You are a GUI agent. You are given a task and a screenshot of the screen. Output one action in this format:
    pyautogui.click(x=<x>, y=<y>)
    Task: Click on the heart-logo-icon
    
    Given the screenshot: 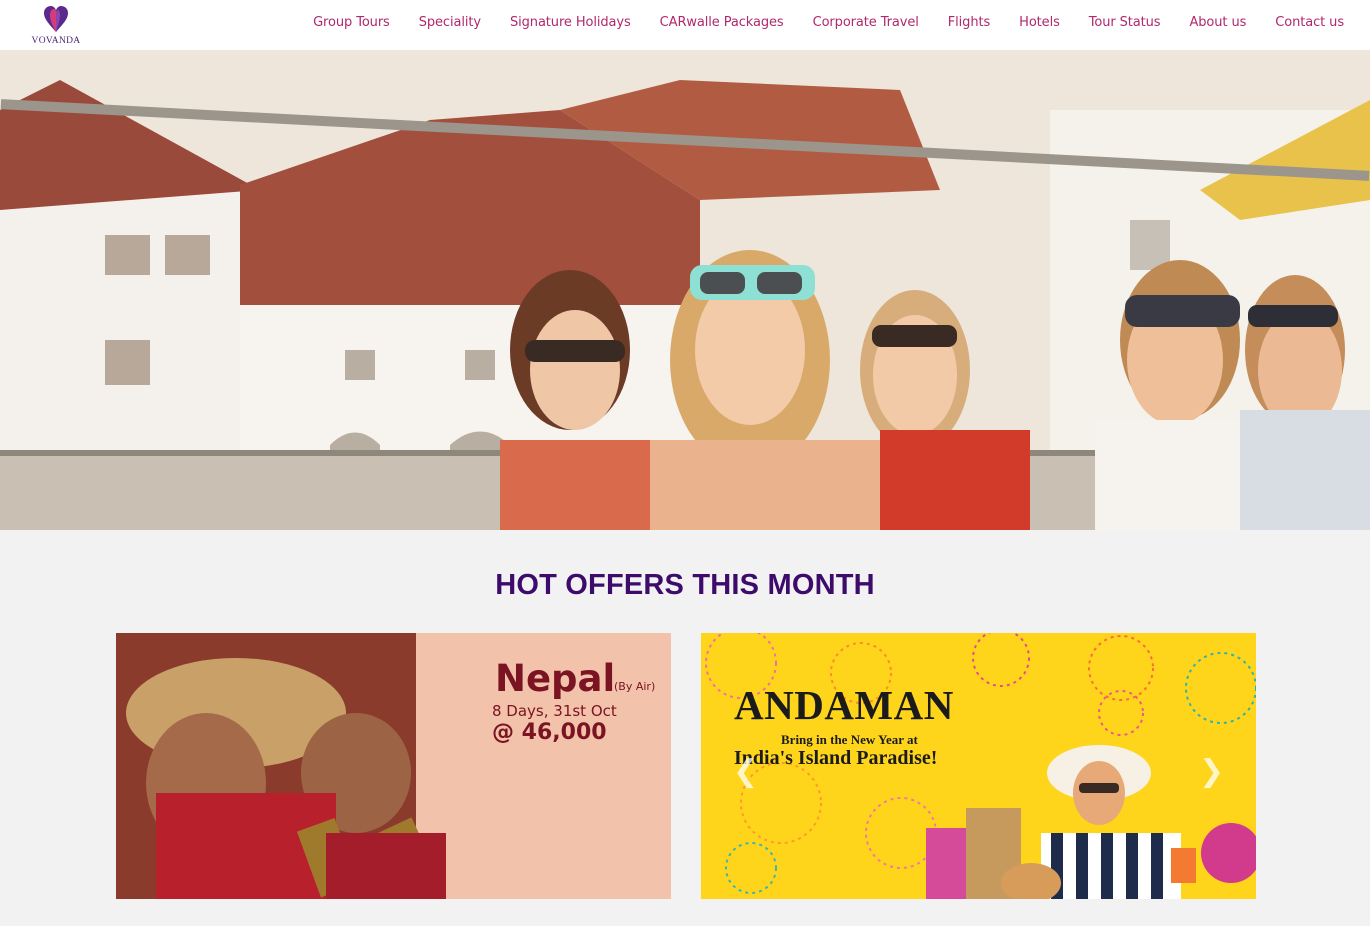 What is the action you would take?
    pyautogui.click(x=56, y=19)
    